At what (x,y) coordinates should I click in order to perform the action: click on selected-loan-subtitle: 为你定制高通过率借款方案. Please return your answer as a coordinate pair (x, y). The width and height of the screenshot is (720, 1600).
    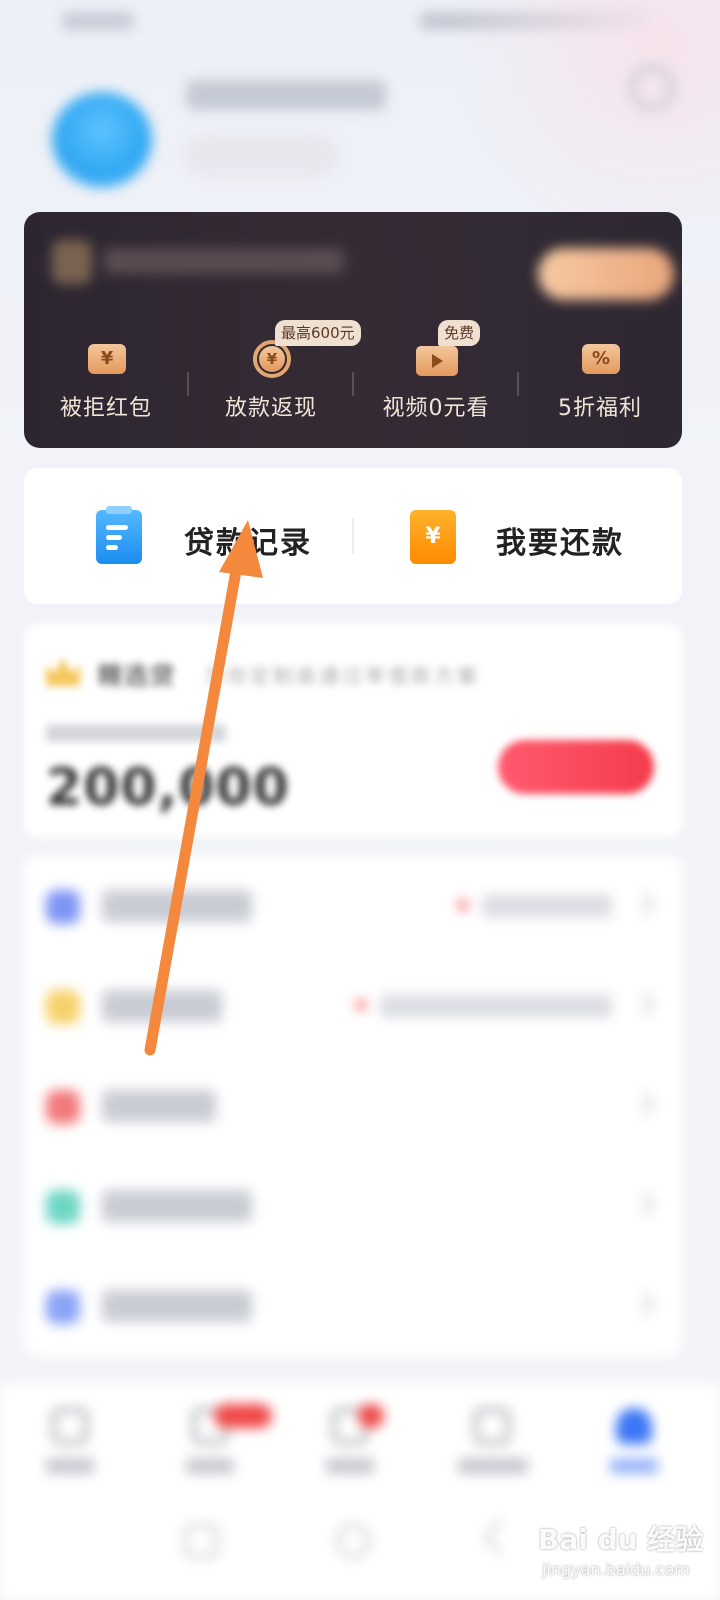
    Looking at the image, I should click on (342, 676).